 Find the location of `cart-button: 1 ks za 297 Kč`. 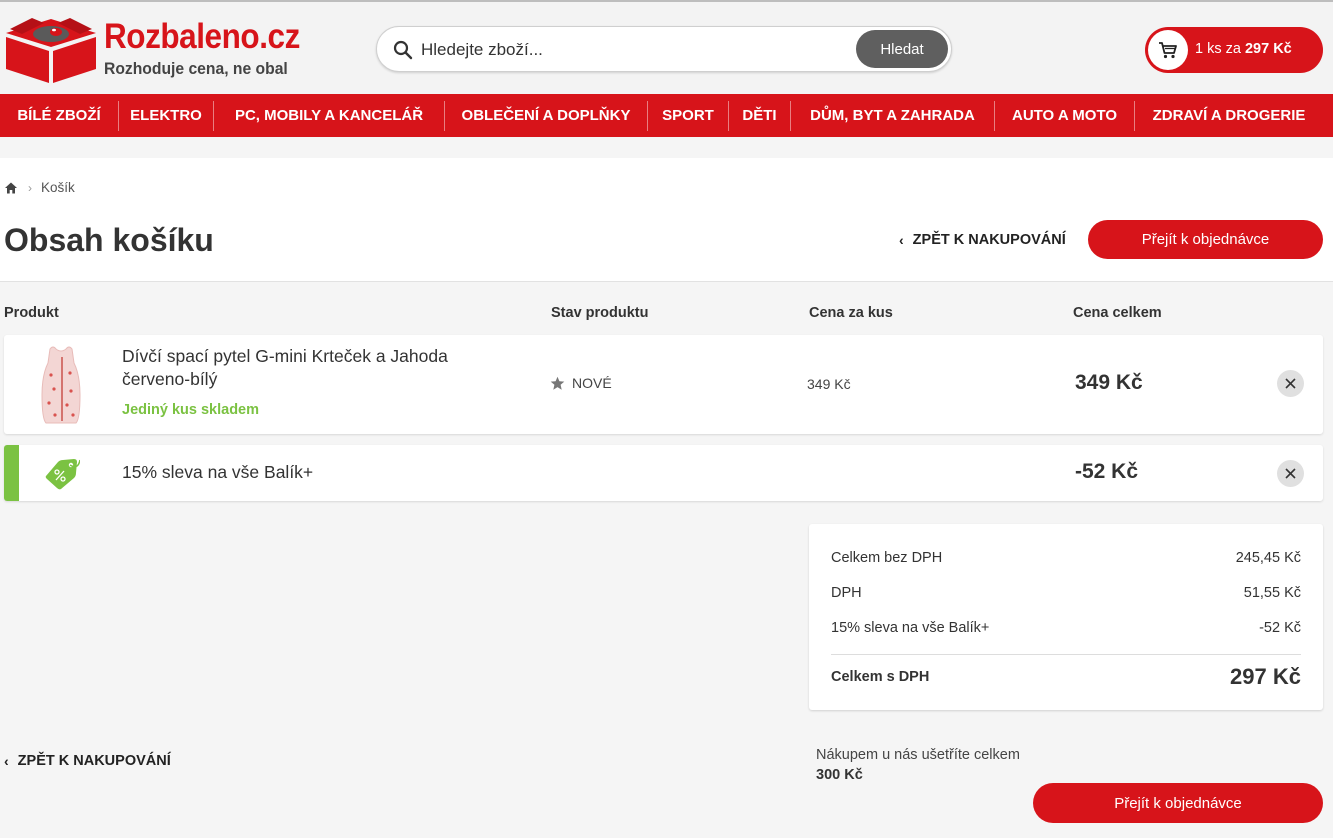

cart-button: 1 ks za 297 Kč is located at coordinates (1234, 50).